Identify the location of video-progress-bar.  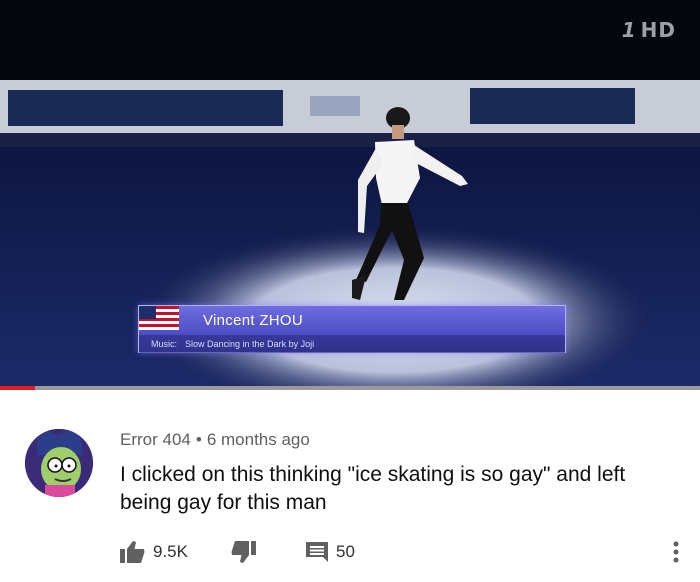
(350, 388).